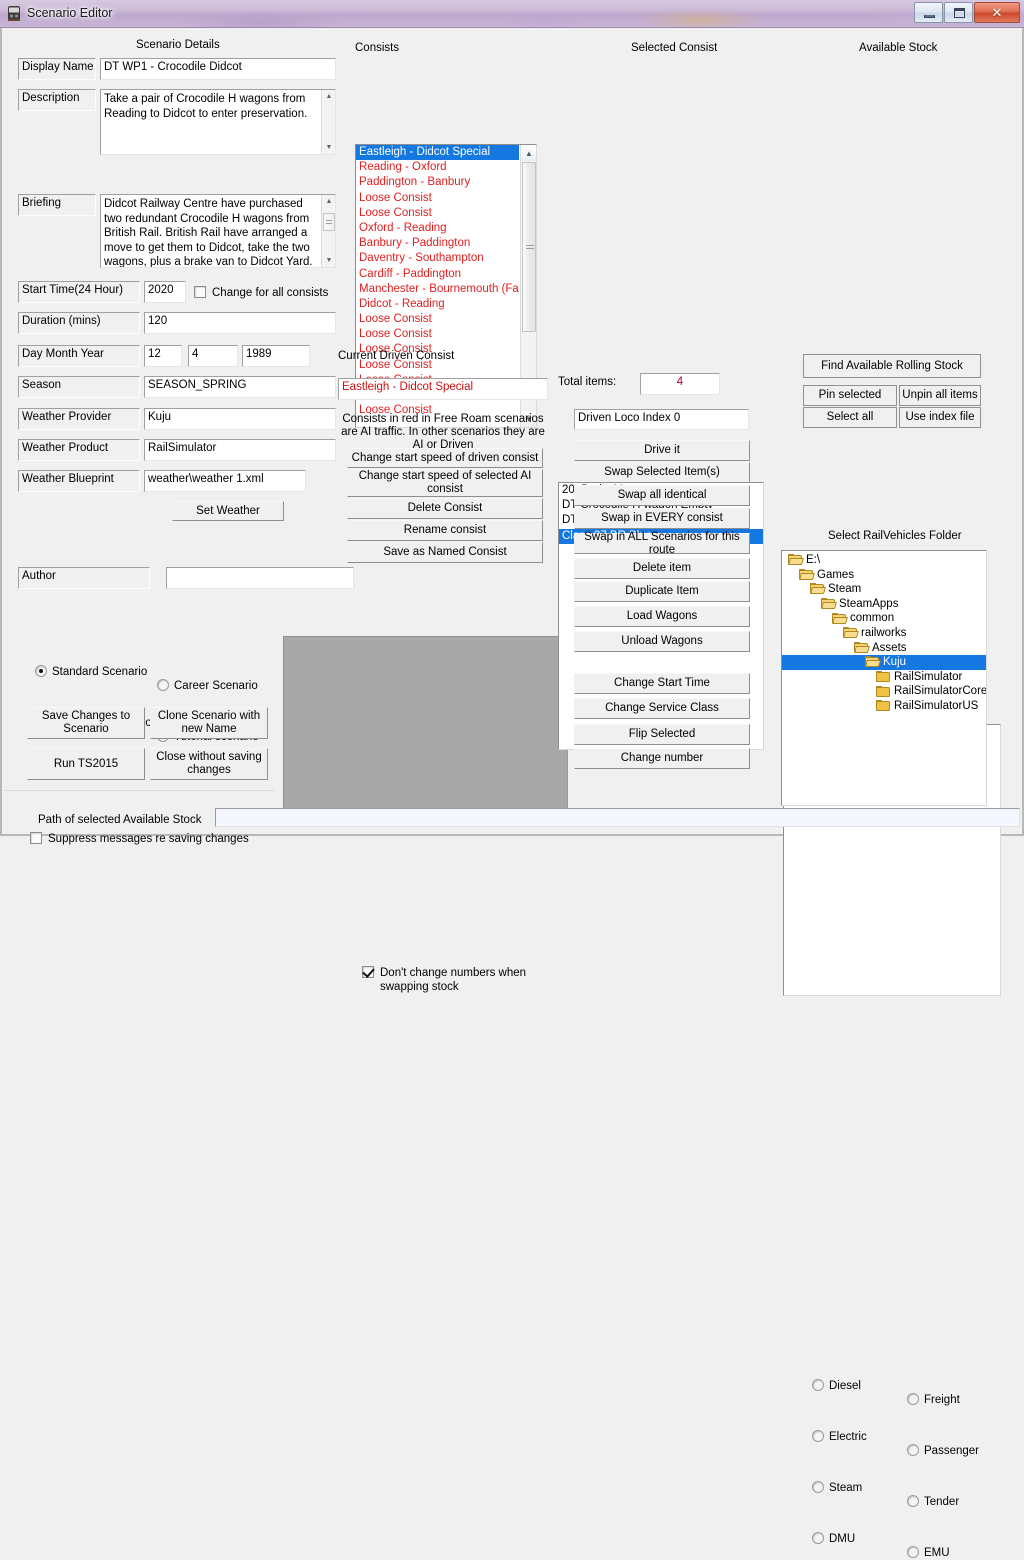  What do you see at coordinates (437, 228) in the screenshot?
I see `consists-list-item: Oxford - Reading` at bounding box center [437, 228].